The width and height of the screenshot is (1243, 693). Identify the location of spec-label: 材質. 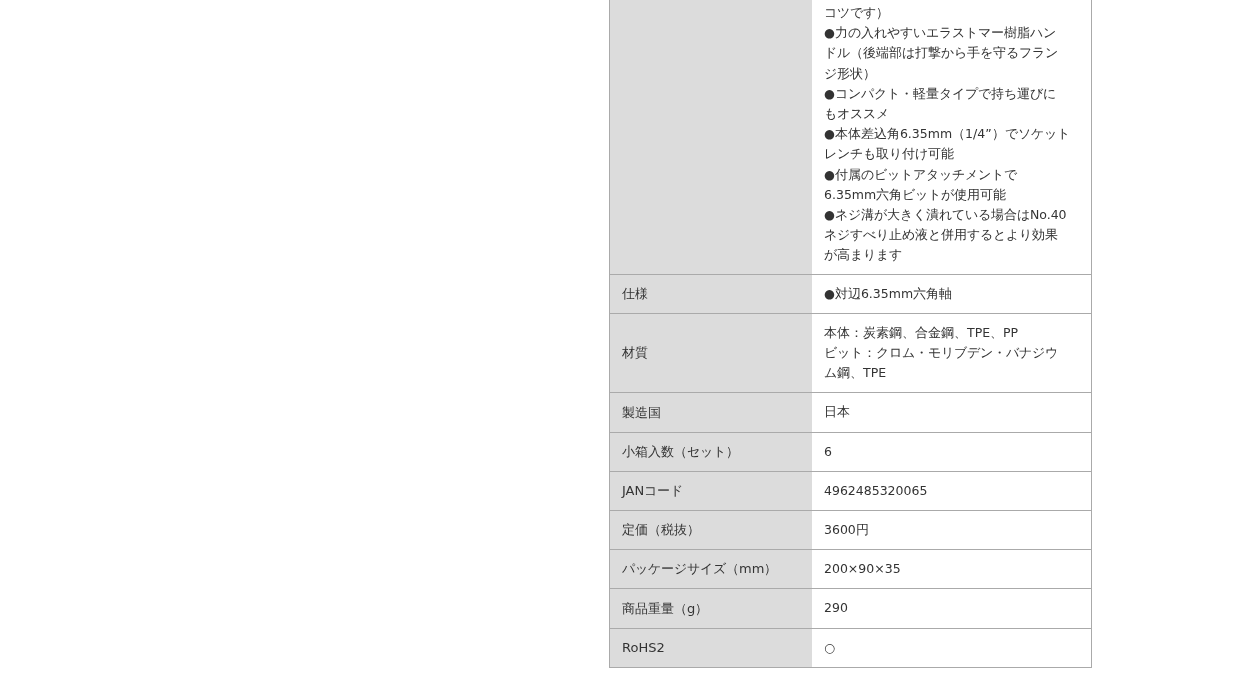
(635, 353).